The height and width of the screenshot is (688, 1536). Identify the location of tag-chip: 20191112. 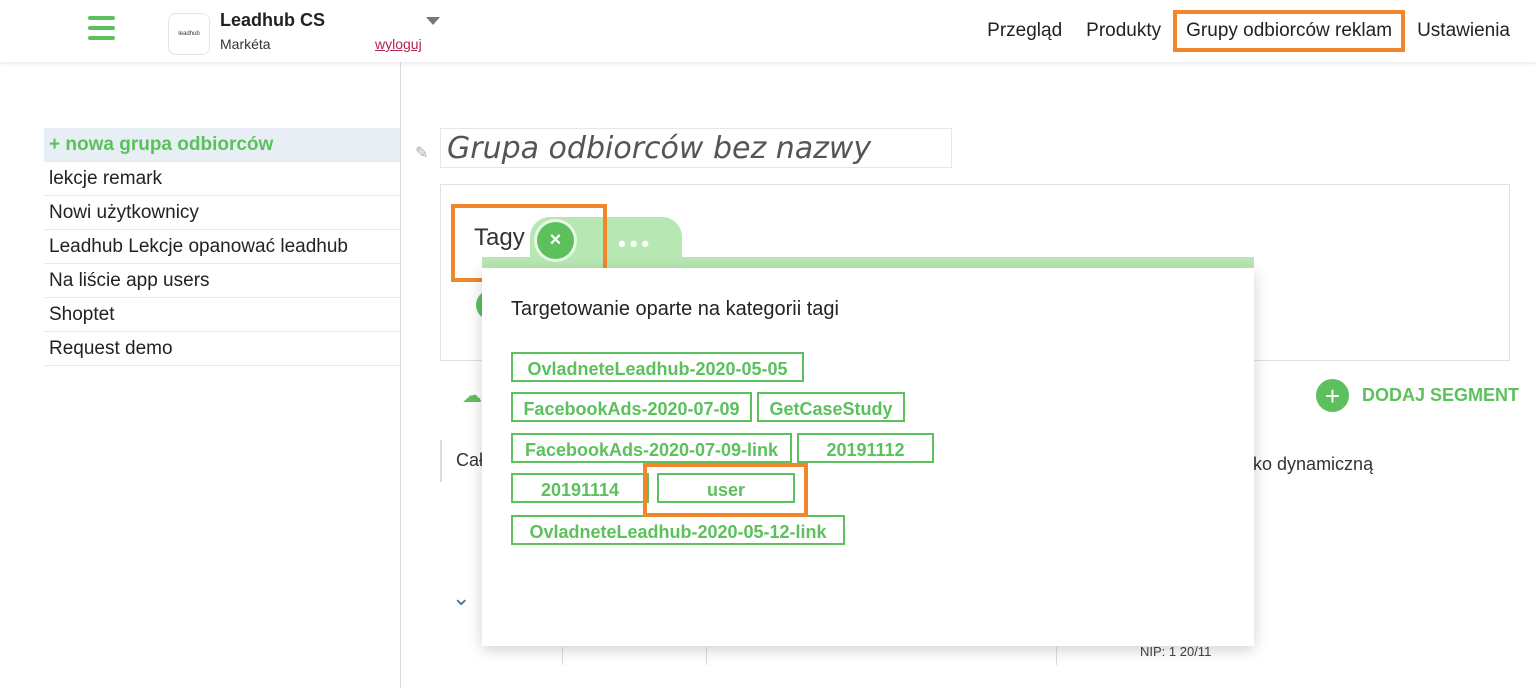
(865, 448).